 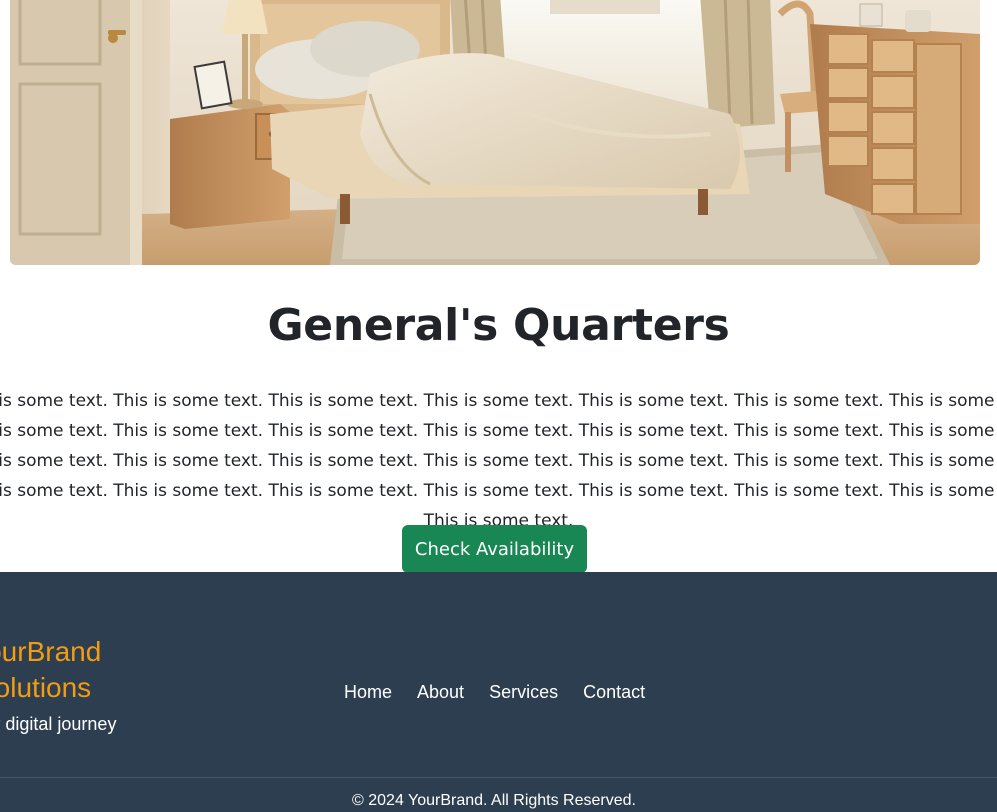 I want to click on footer-brand-line-2: Solutions, so click(x=46, y=687).